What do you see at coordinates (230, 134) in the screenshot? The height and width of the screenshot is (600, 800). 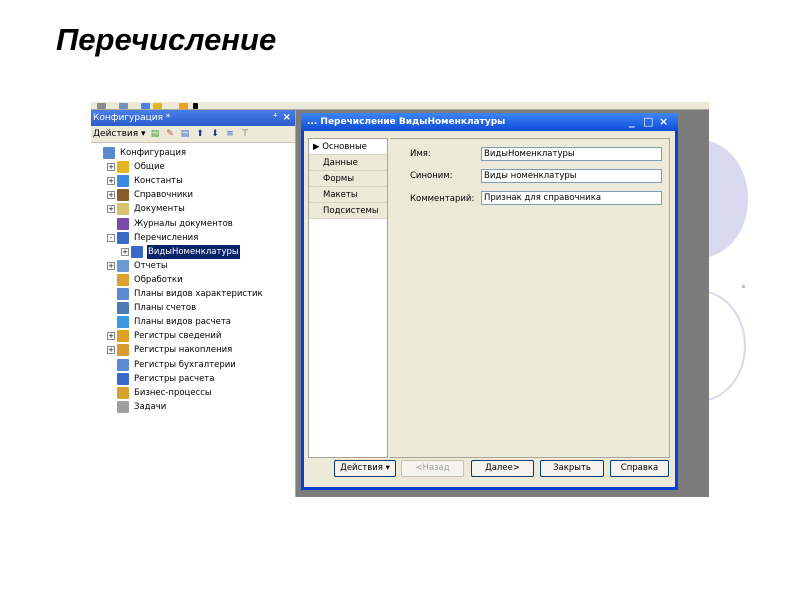 I see `sort-icon: ≡` at bounding box center [230, 134].